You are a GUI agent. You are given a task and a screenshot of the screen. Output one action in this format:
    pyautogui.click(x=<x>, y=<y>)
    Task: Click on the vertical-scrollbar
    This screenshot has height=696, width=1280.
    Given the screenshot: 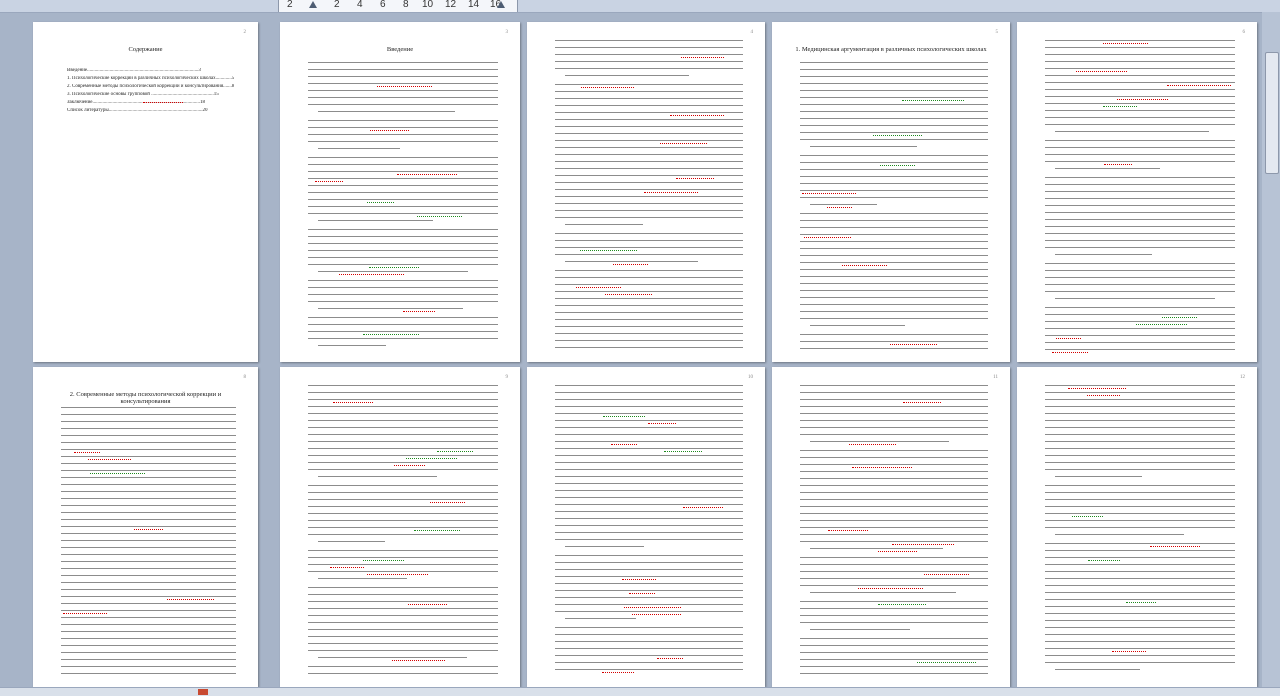 What is the action you would take?
    pyautogui.click(x=1271, y=349)
    